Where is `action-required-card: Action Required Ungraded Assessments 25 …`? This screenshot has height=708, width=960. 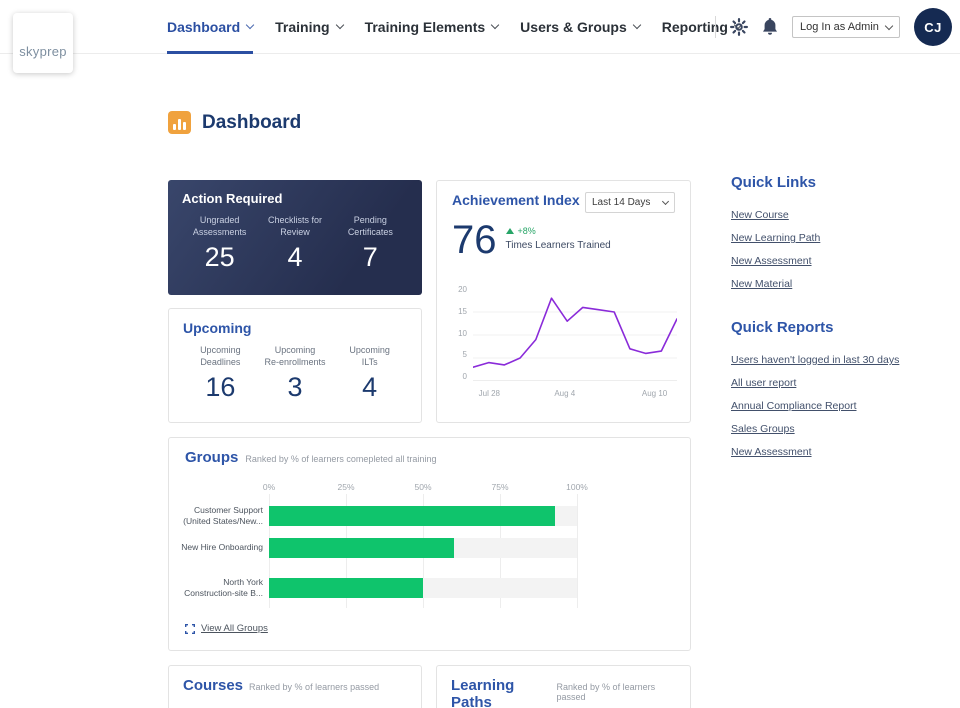 action-required-card: Action Required Ungraded Assessments 25 … is located at coordinates (295, 237).